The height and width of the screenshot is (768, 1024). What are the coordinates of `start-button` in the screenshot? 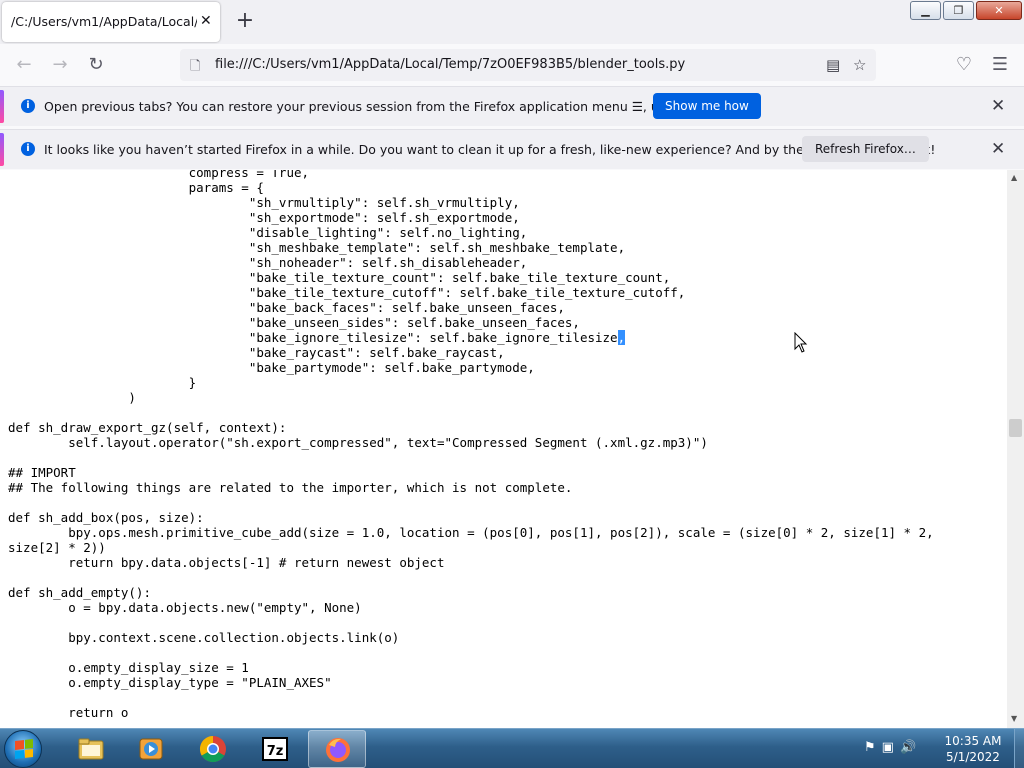 It's located at (23, 749).